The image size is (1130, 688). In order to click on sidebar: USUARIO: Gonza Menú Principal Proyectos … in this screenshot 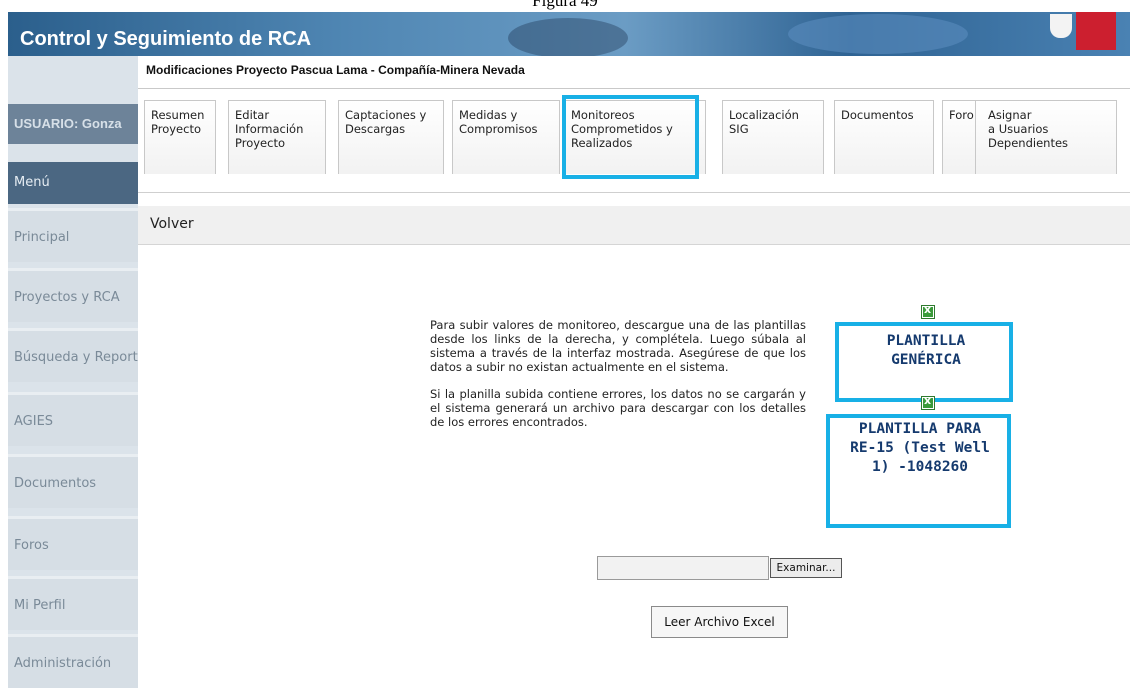, I will do `click(73, 372)`.